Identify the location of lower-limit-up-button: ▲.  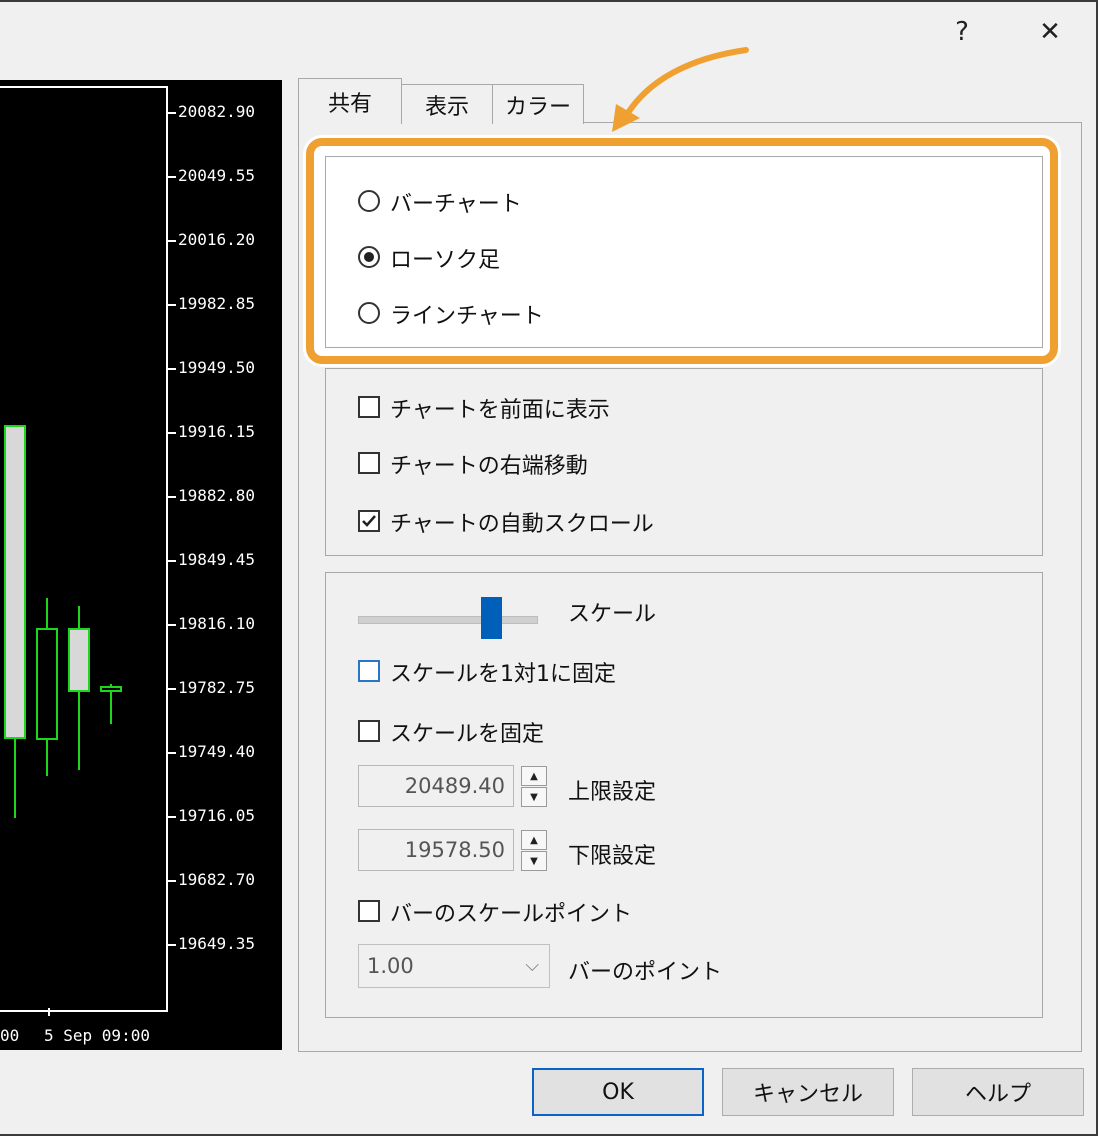
(534, 840).